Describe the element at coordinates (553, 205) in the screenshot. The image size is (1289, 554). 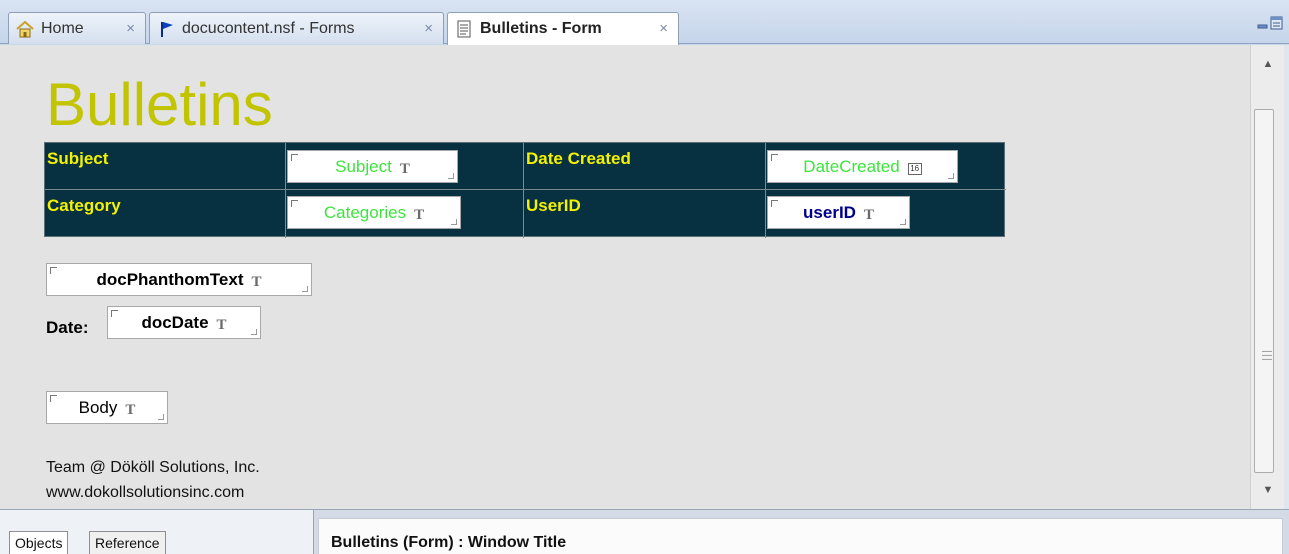
I see `userid-label: UserID` at that location.